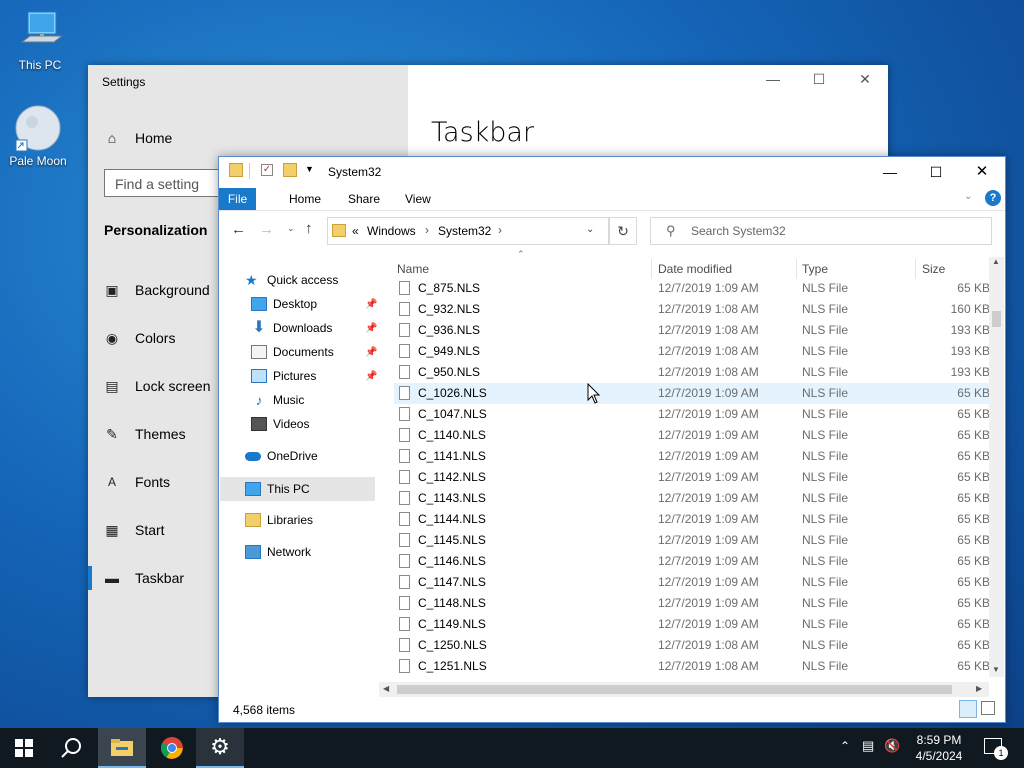 This screenshot has height=768, width=1024. Describe the element at coordinates (309, 169) in the screenshot. I see `quick-access-toolbar-dropdown: ▼` at that location.